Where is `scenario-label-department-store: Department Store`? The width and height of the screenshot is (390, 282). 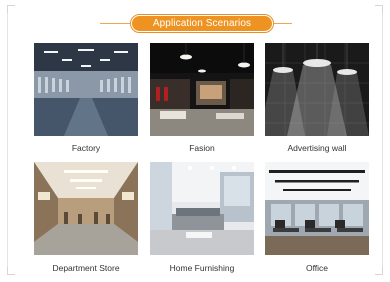 scenario-label-department-store: Department Store is located at coordinates (86, 268).